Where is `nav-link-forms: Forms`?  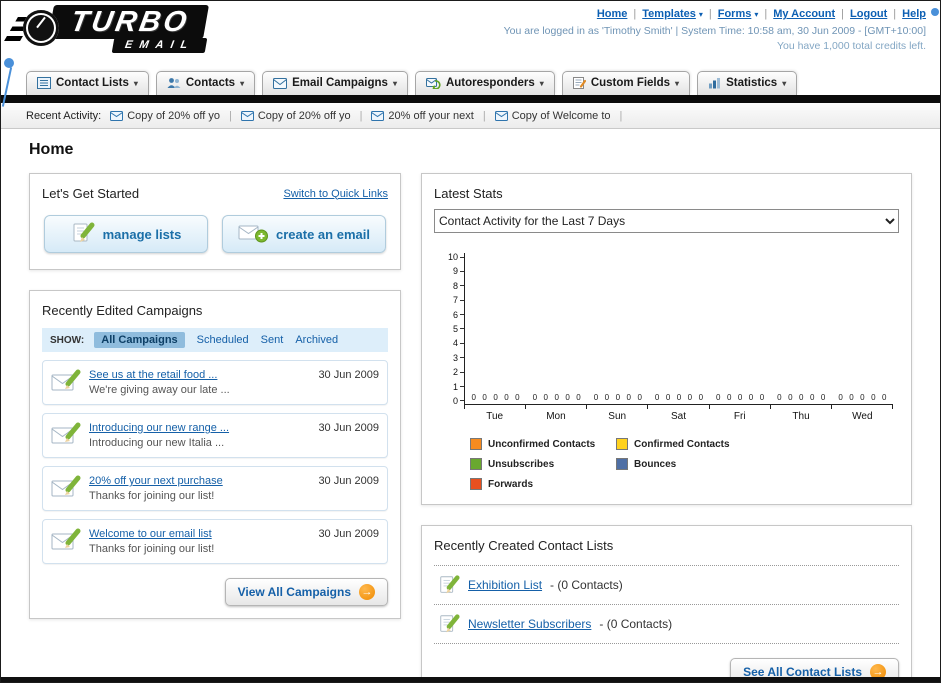 nav-link-forms: Forms is located at coordinates (735, 14).